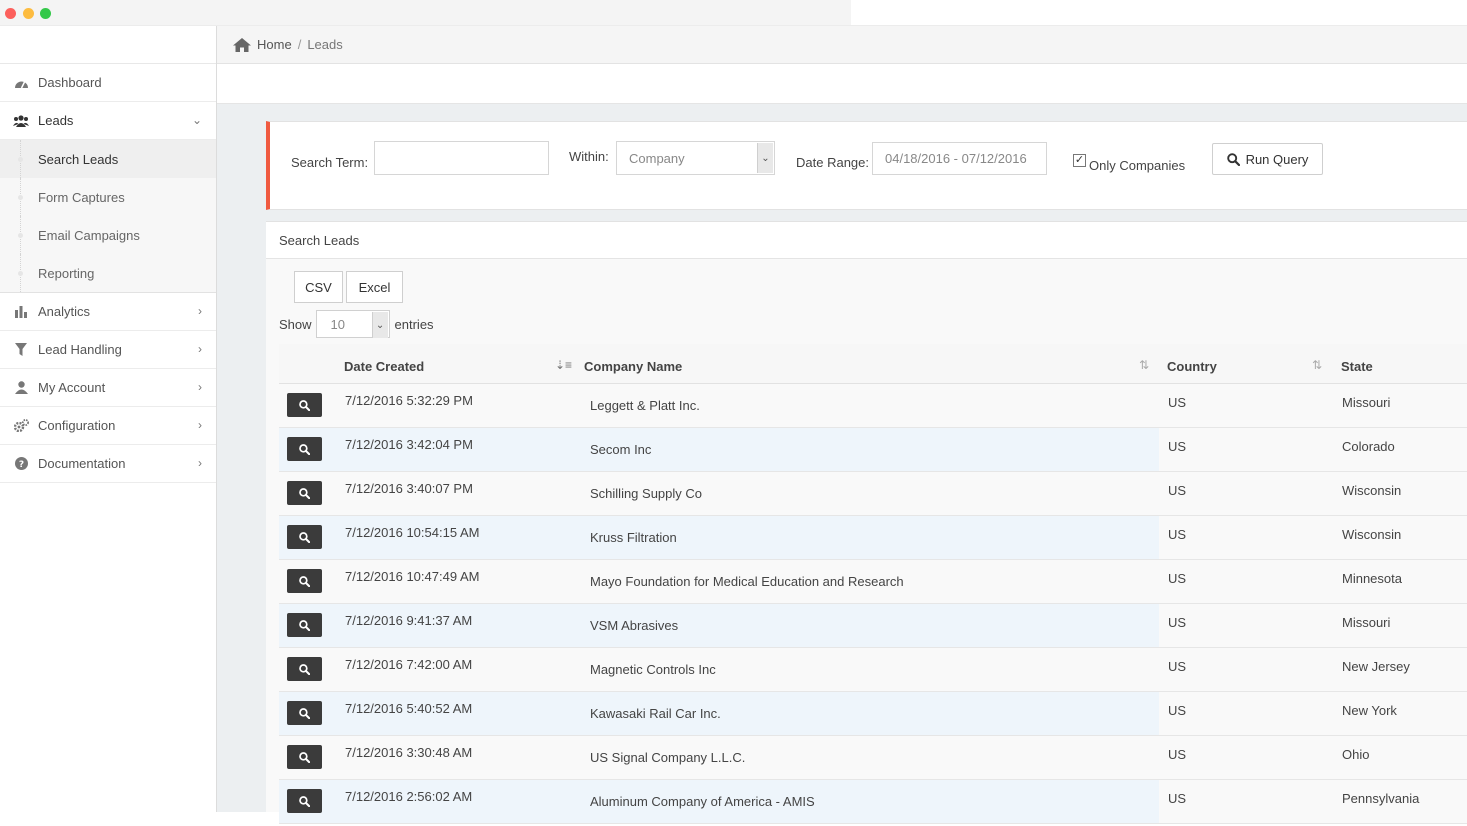 The image size is (1467, 826). What do you see at coordinates (108, 350) in the screenshot?
I see `sidebar-item-lead-handling: Lead Handling ›` at bounding box center [108, 350].